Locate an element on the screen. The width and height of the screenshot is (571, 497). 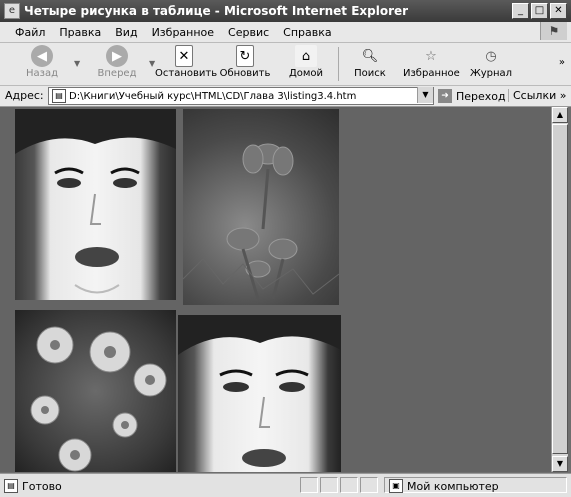
zone-text: Мой компьютер is located at coordinates (453, 486).